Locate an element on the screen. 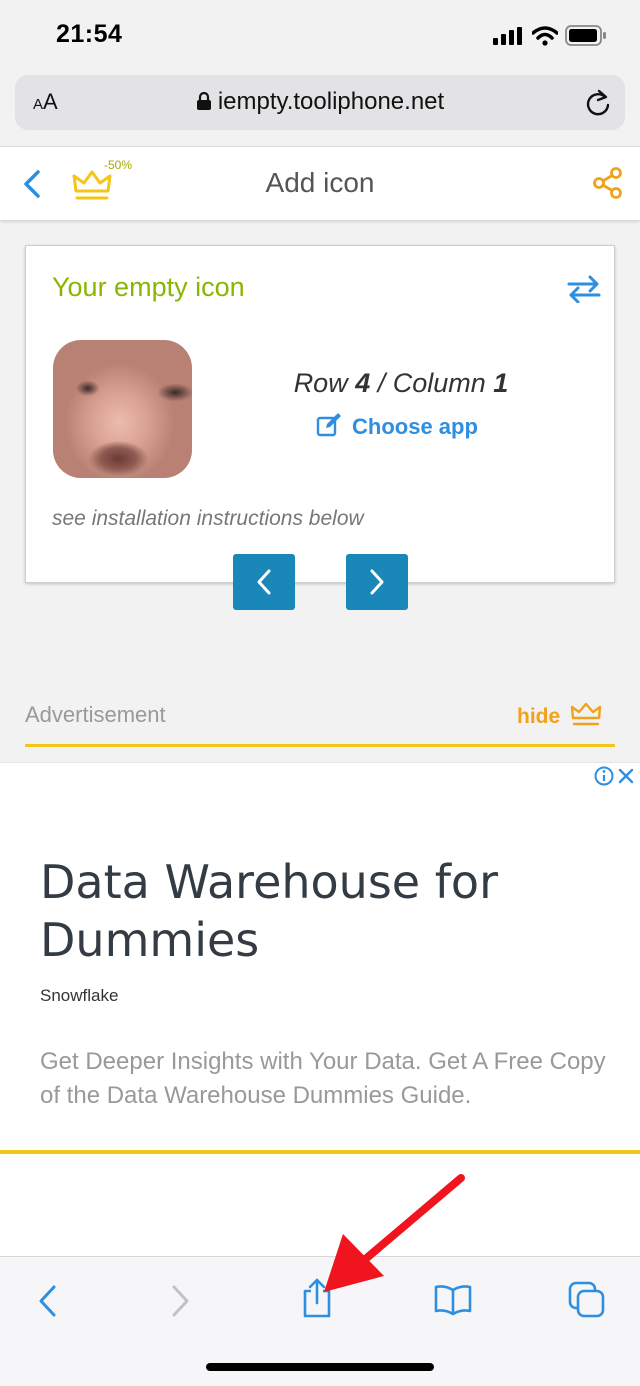 Image resolution: width=640 pixels, height=1386 pixels. crown-icon is located at coordinates (586, 714).